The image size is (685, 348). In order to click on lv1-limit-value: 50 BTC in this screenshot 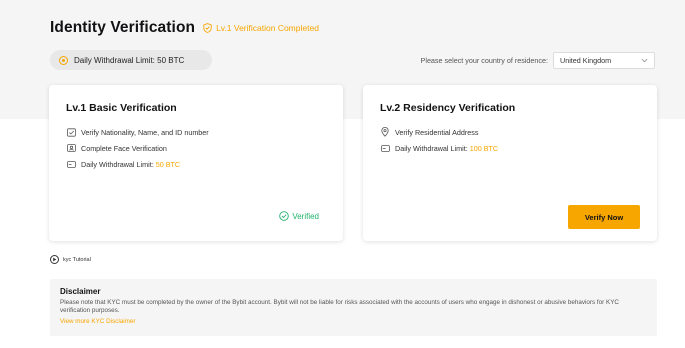, I will do `click(168, 164)`.